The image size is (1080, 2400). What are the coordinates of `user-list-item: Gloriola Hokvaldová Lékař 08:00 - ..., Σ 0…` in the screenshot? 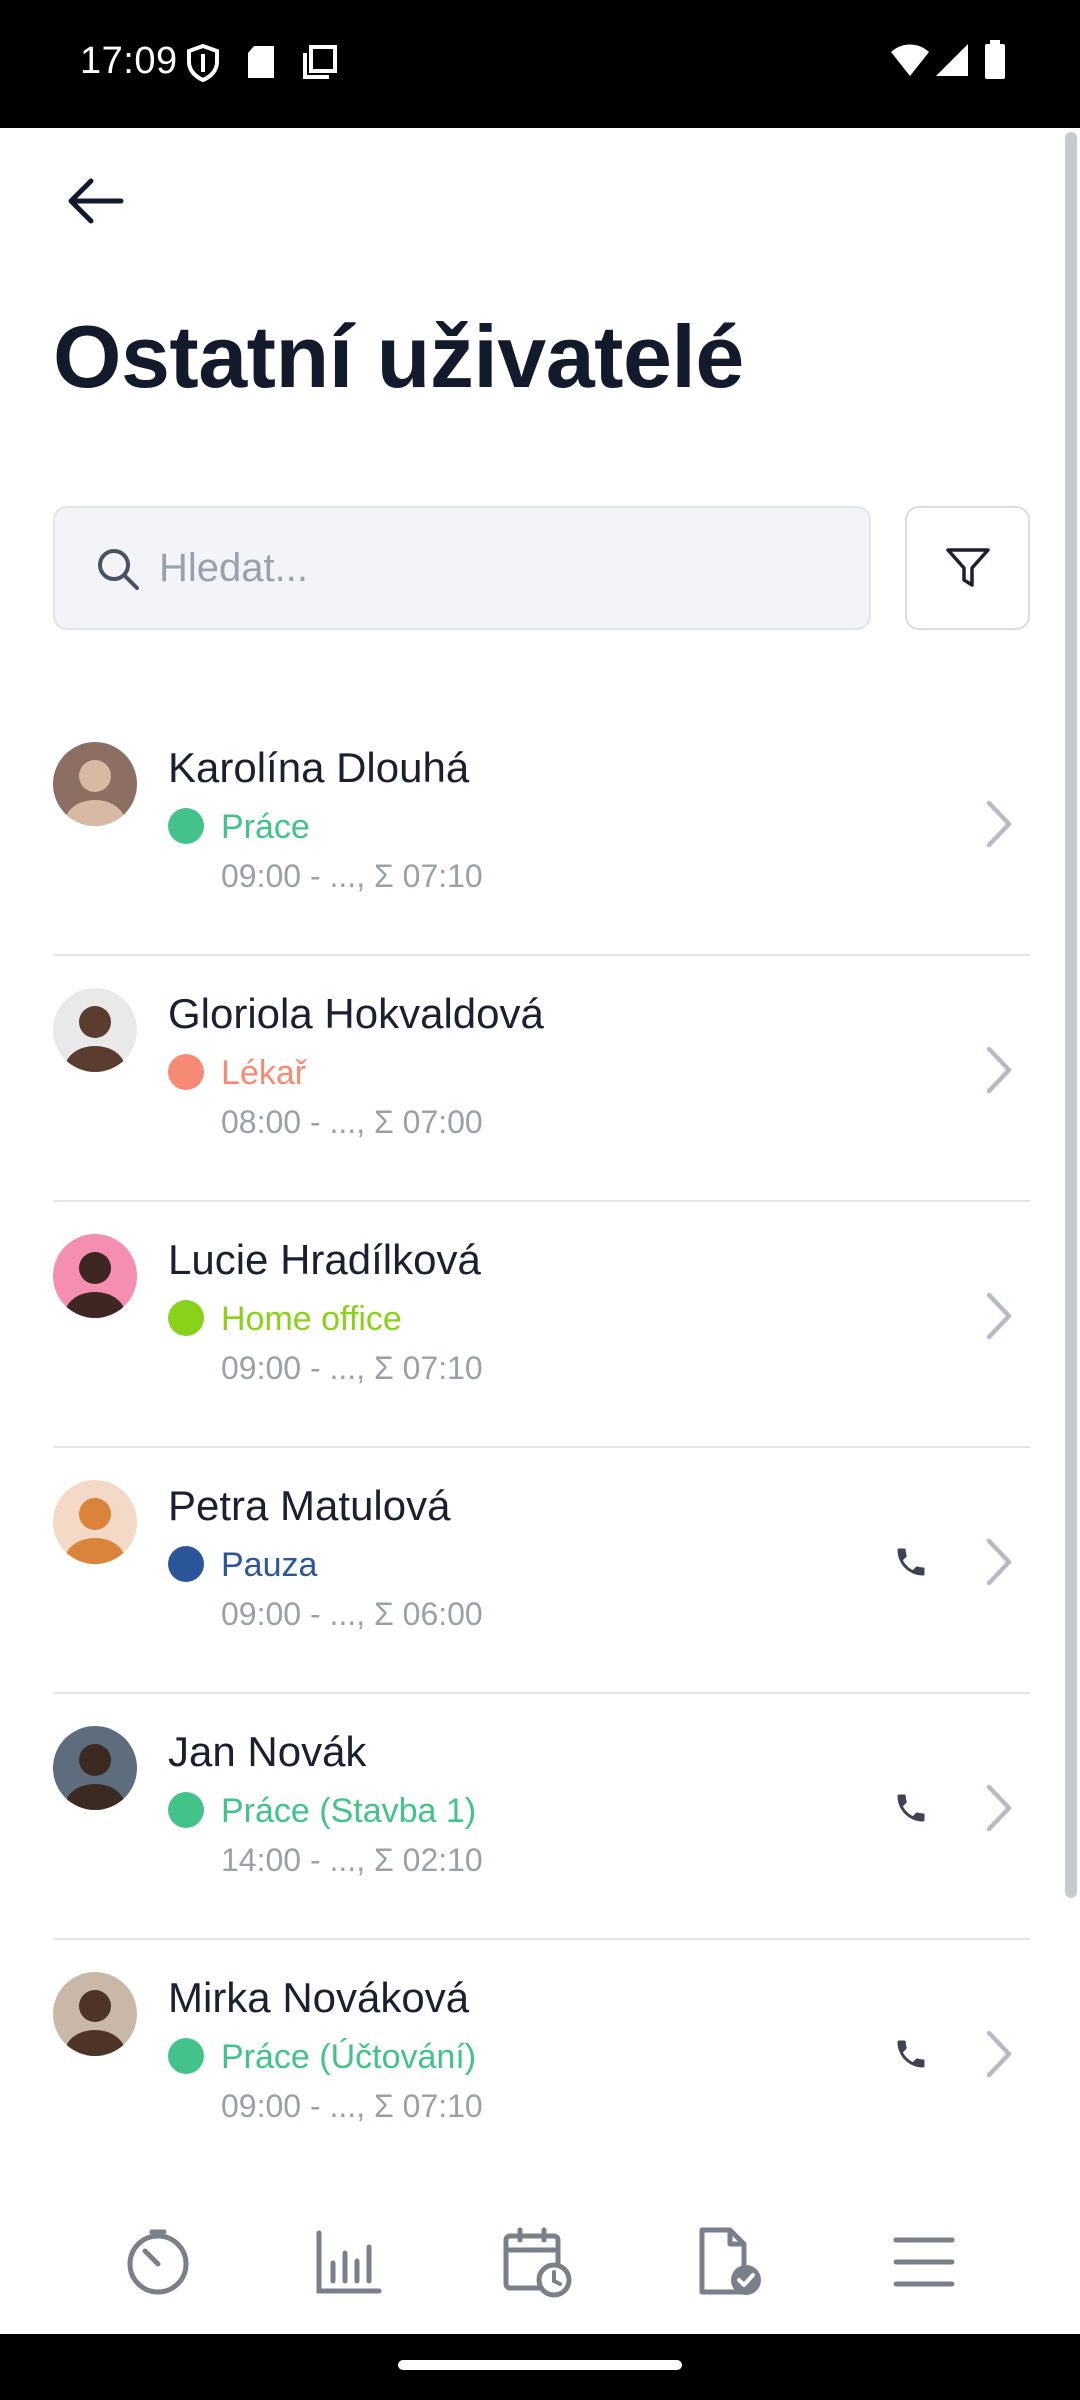 It's located at (541, 1079).